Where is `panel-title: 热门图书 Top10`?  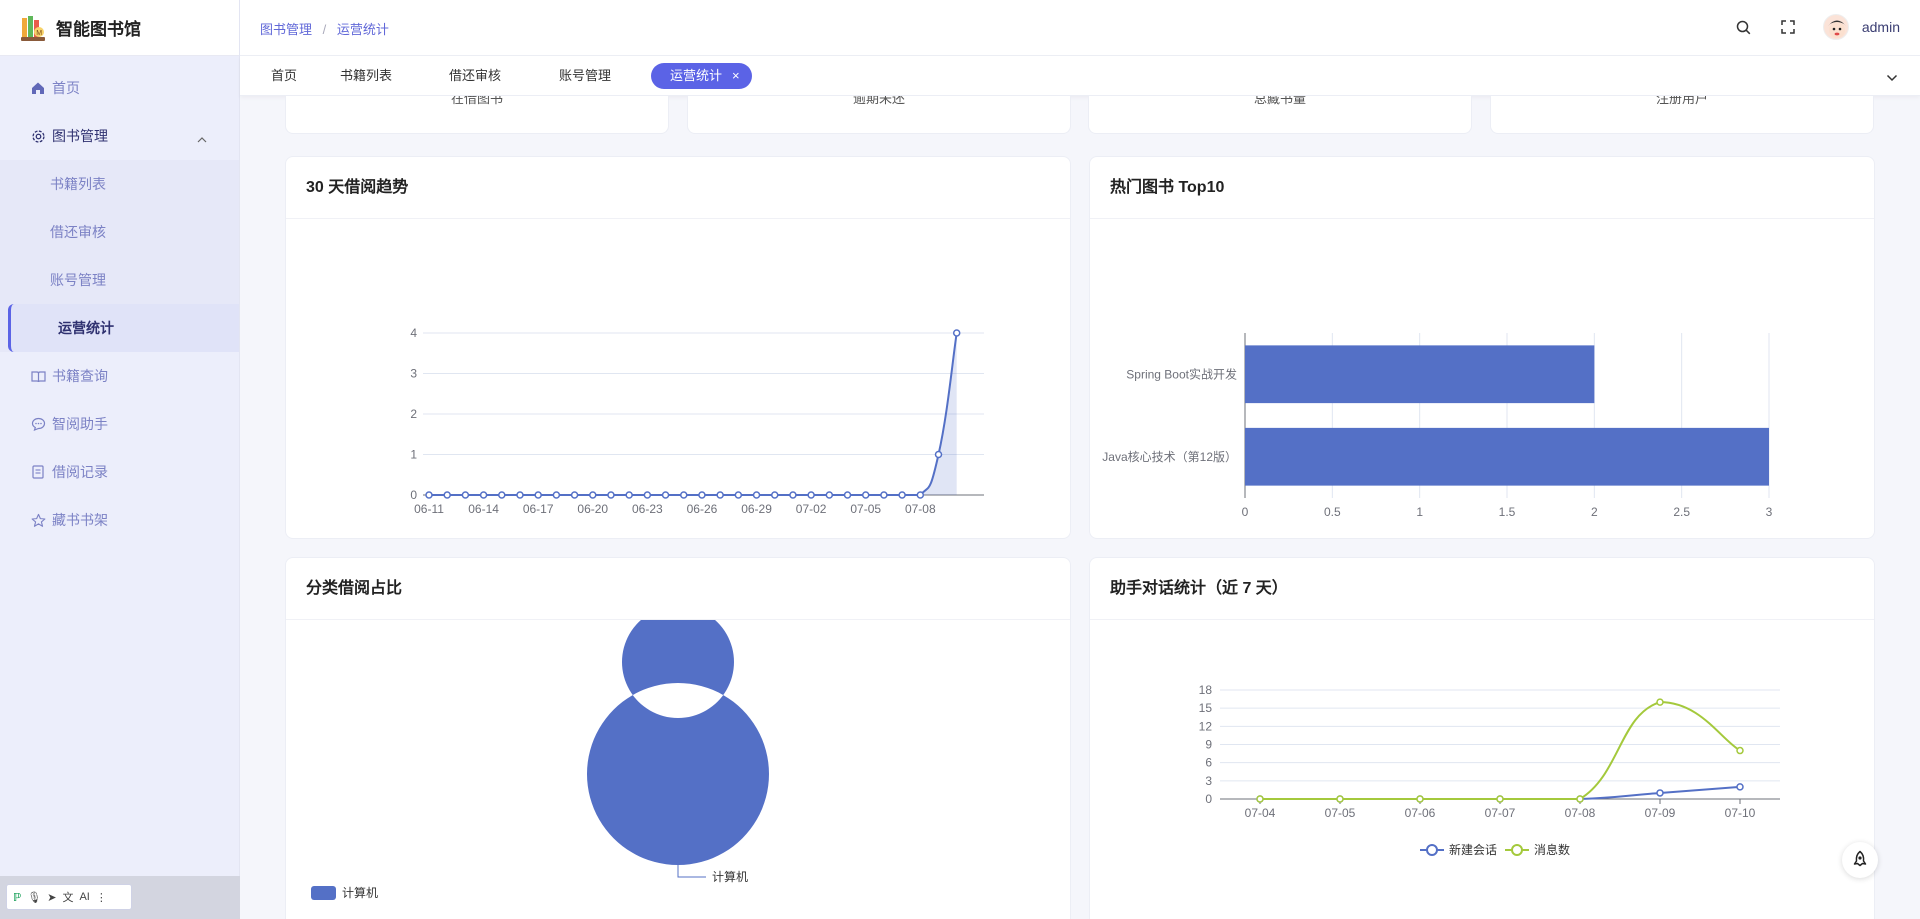
panel-title: 热门图书 Top10 is located at coordinates (1482, 188).